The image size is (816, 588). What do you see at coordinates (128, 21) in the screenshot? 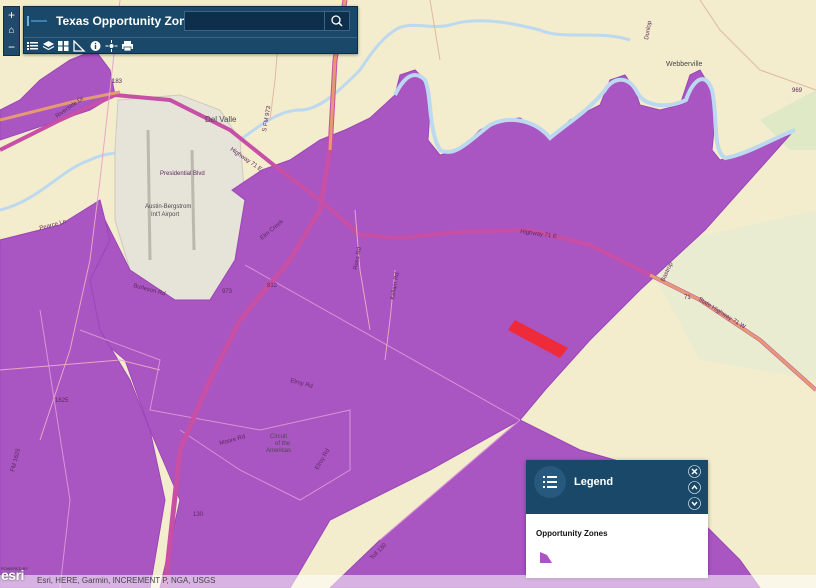
I see `app-title: Texas Opportunity Zones` at bounding box center [128, 21].